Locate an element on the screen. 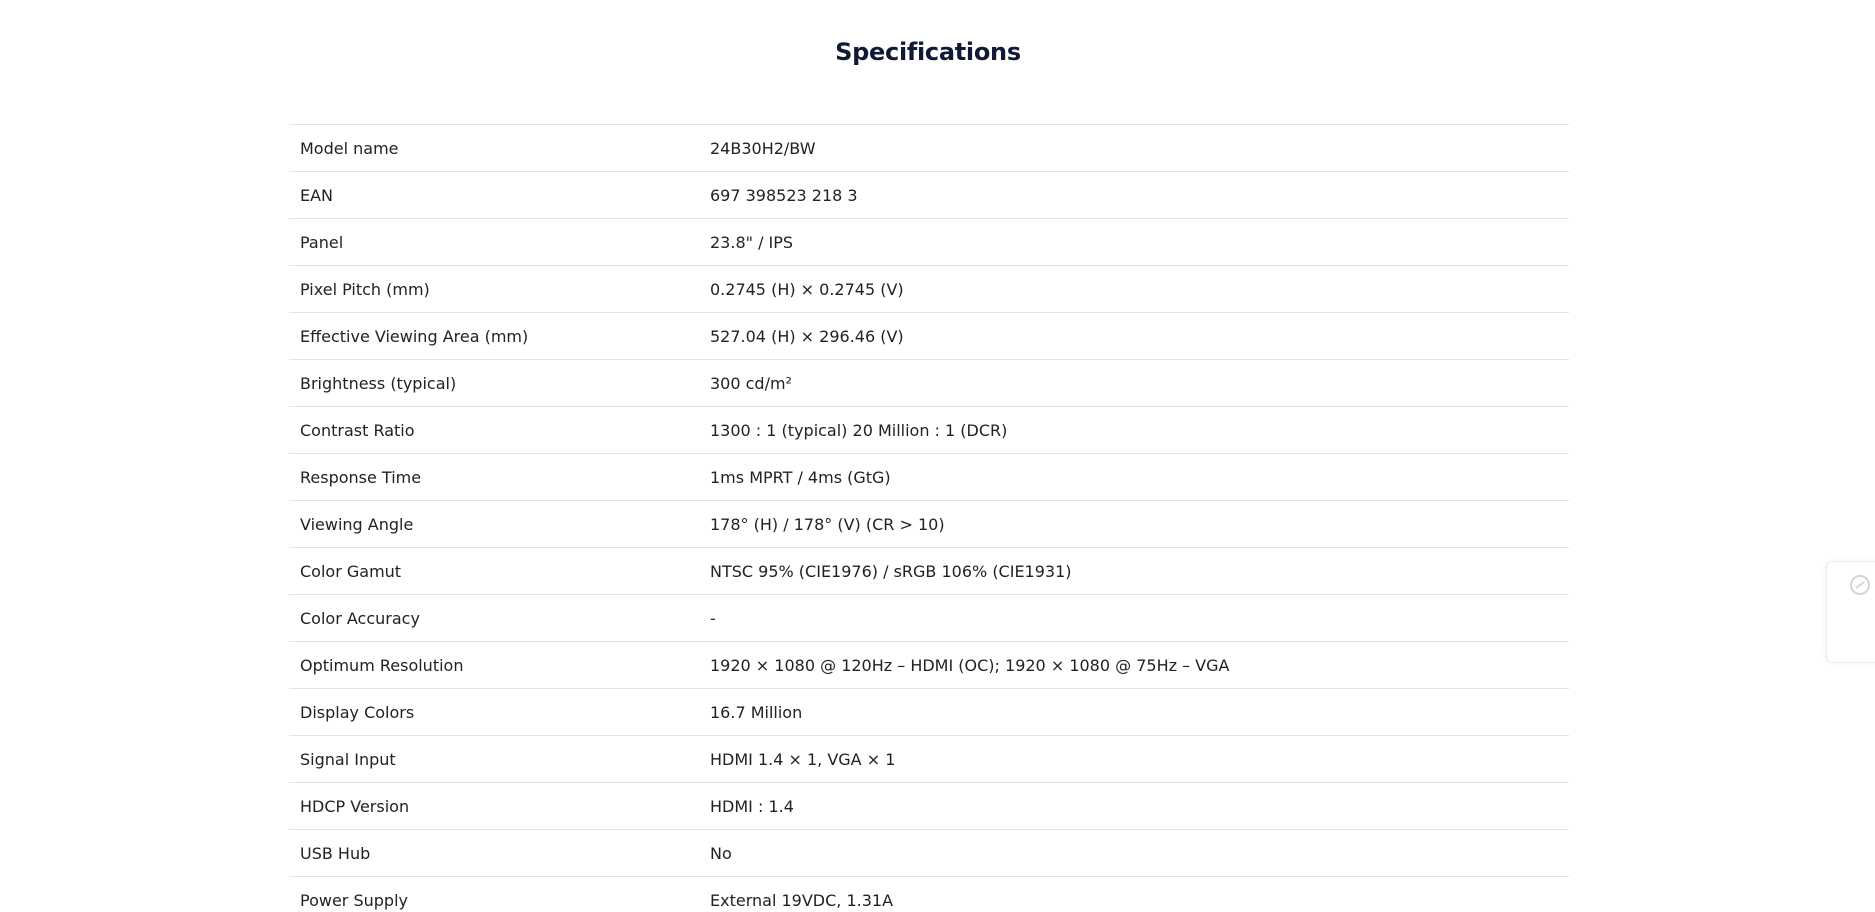 This screenshot has width=1875, height=912. spec-value: 23.8" / IPS is located at coordinates (752, 242).